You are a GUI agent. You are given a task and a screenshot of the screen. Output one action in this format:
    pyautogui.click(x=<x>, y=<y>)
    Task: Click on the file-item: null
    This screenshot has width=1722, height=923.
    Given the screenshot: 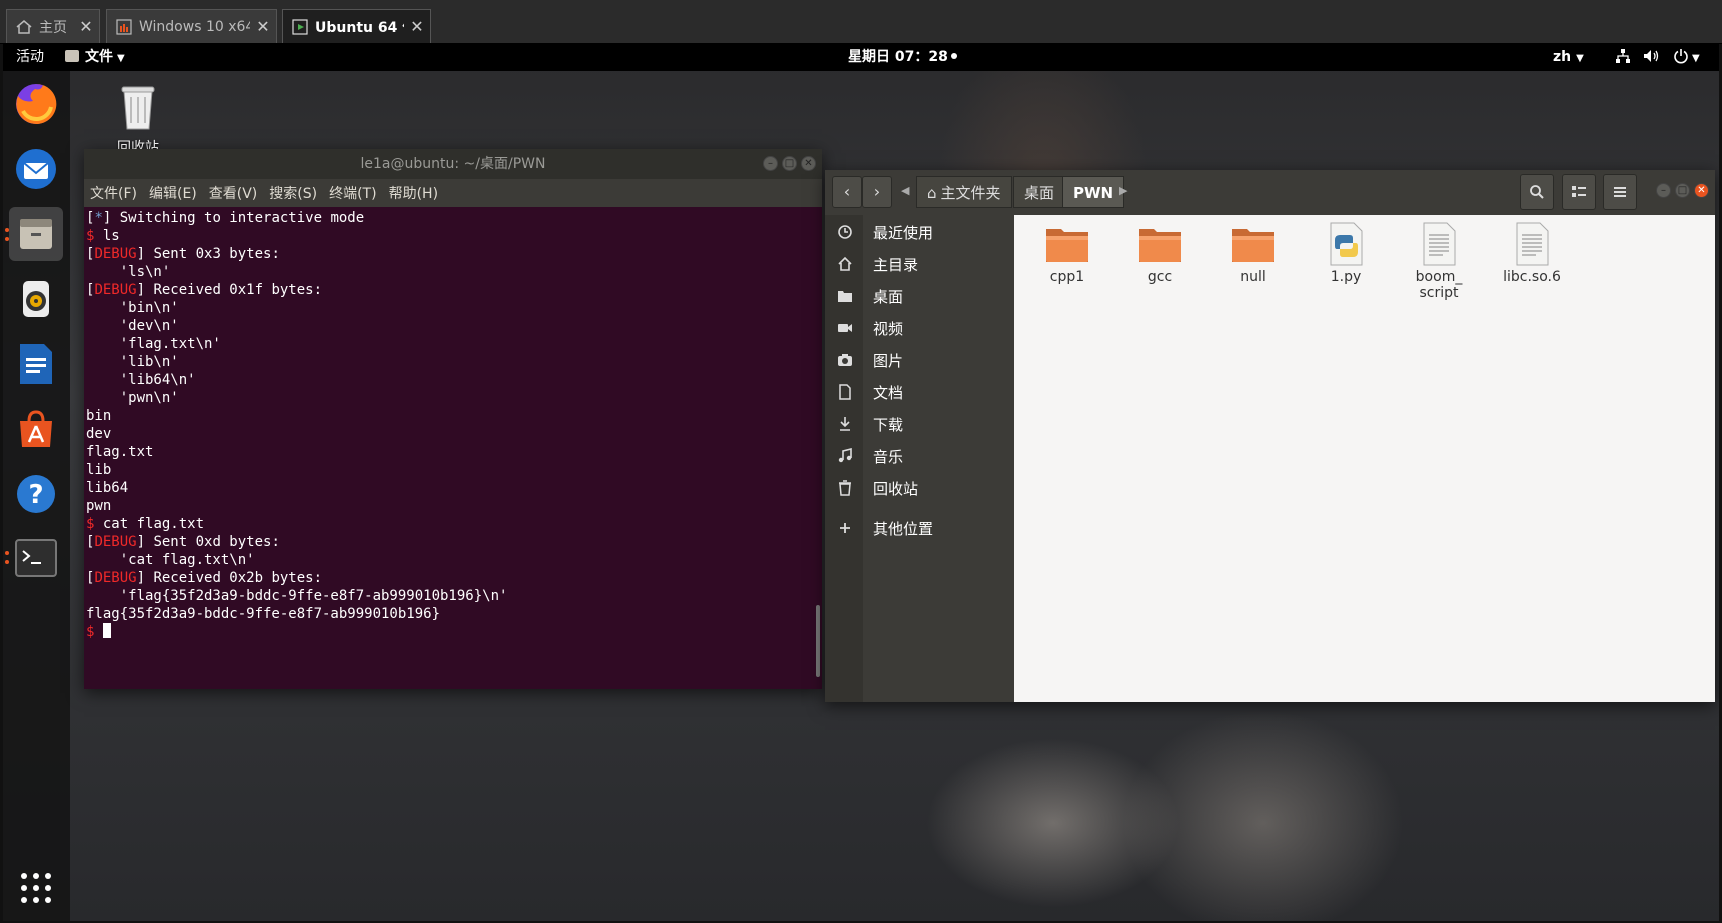 What is the action you would take?
    pyautogui.click(x=1253, y=253)
    